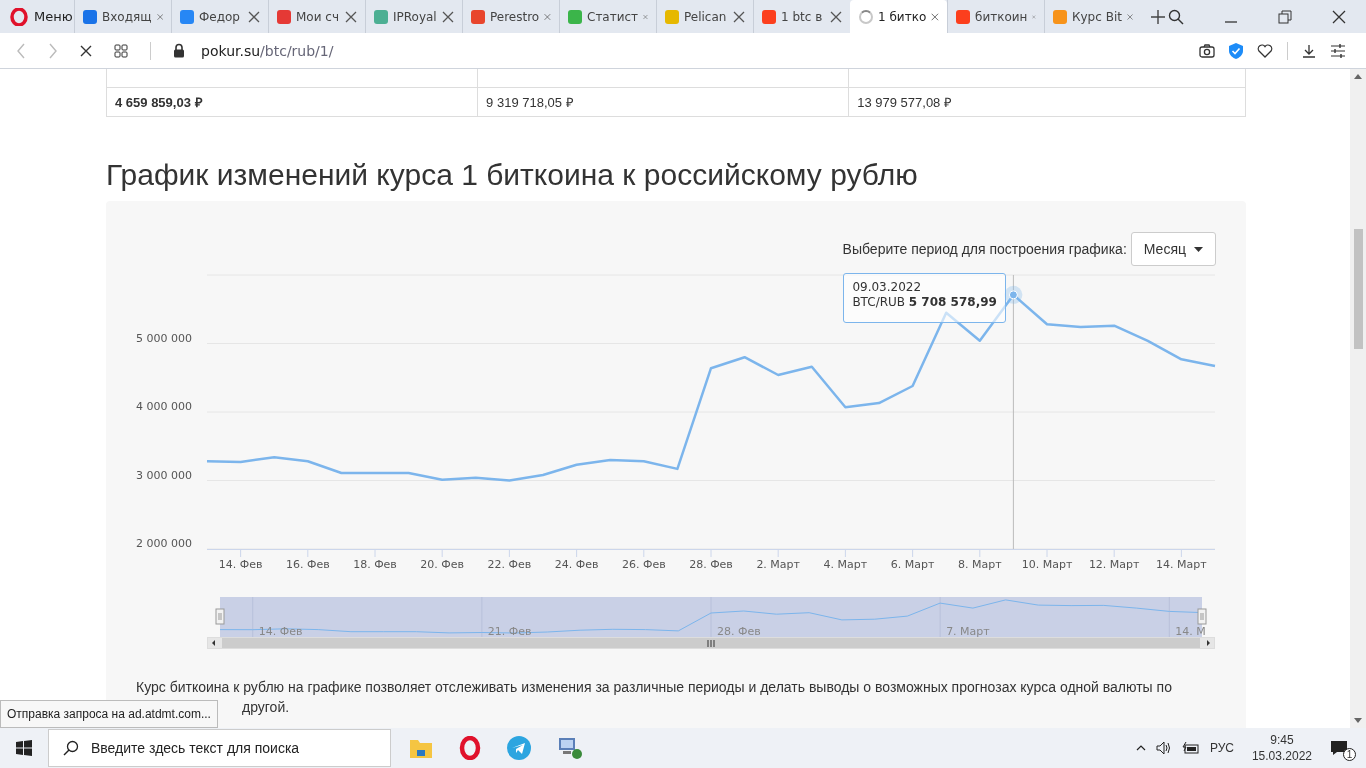  I want to click on stop-icon, so click(86, 50).